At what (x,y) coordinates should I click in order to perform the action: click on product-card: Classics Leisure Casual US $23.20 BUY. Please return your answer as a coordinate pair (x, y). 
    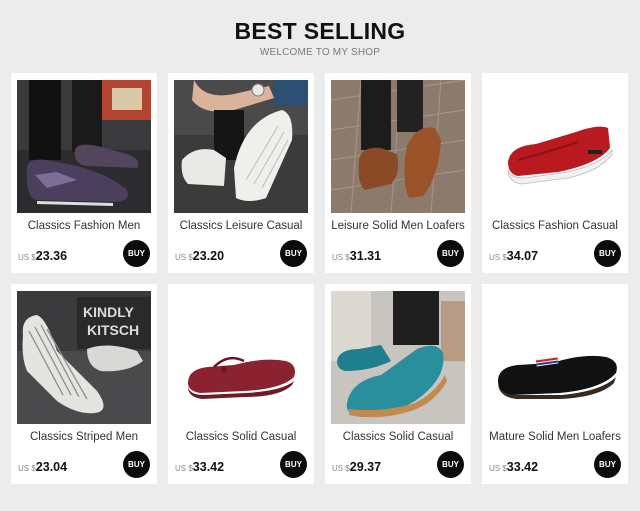
    Looking at the image, I should click on (241, 173).